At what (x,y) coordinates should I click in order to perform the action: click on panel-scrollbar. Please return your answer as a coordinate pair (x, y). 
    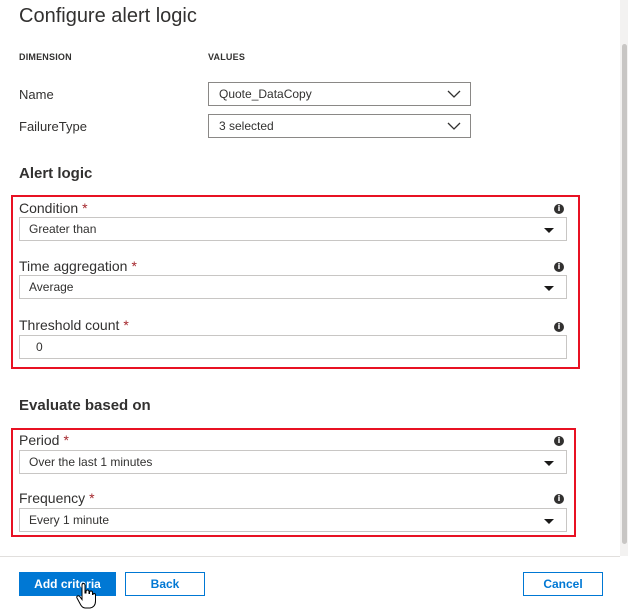
    Looking at the image, I should click on (624, 278).